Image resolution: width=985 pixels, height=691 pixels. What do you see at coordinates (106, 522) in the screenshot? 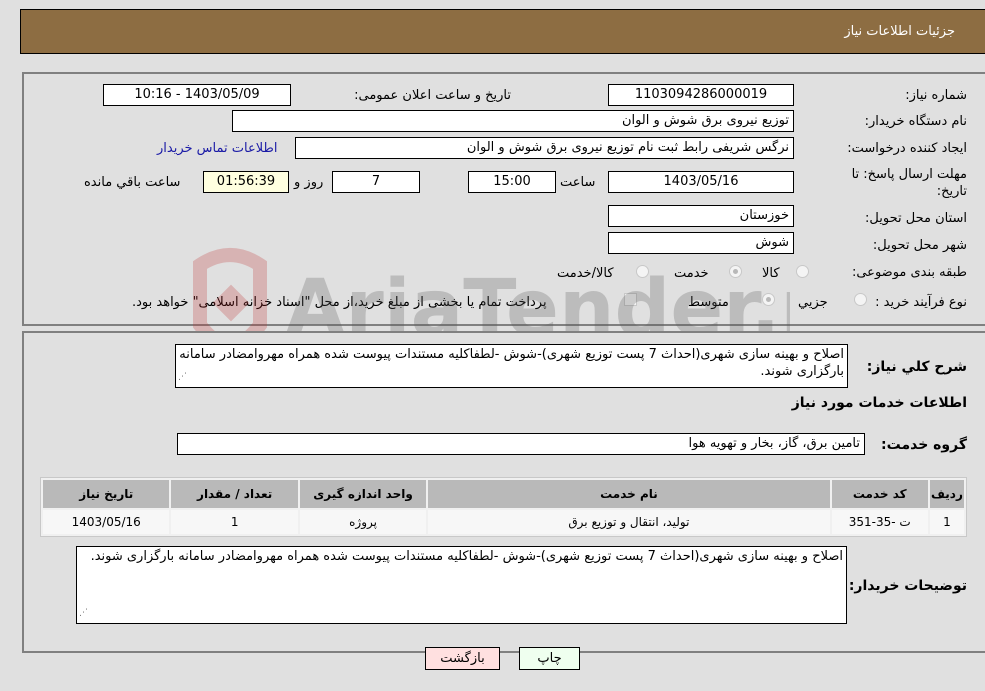
I see `cell-need-date: 1403/05/16` at bounding box center [106, 522].